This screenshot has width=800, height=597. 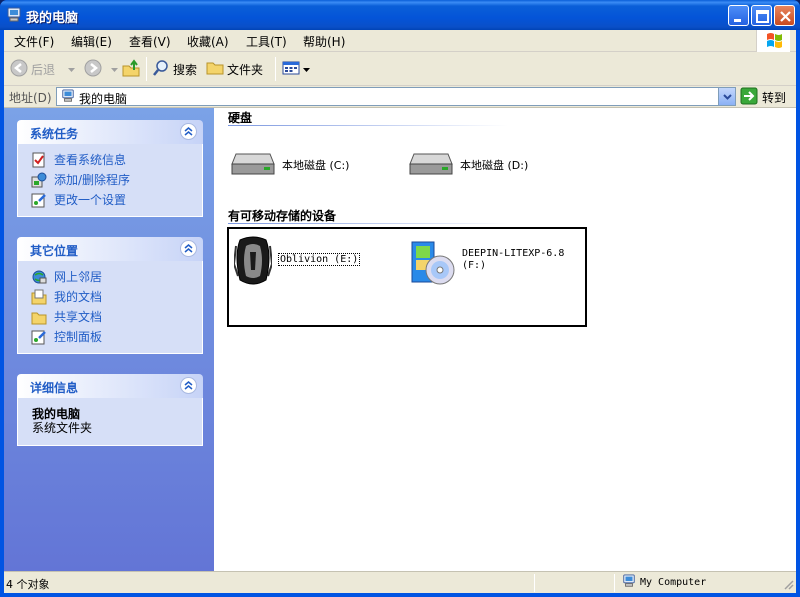 What do you see at coordinates (56, 414) in the screenshot?
I see `details-name: 我的电脑` at bounding box center [56, 414].